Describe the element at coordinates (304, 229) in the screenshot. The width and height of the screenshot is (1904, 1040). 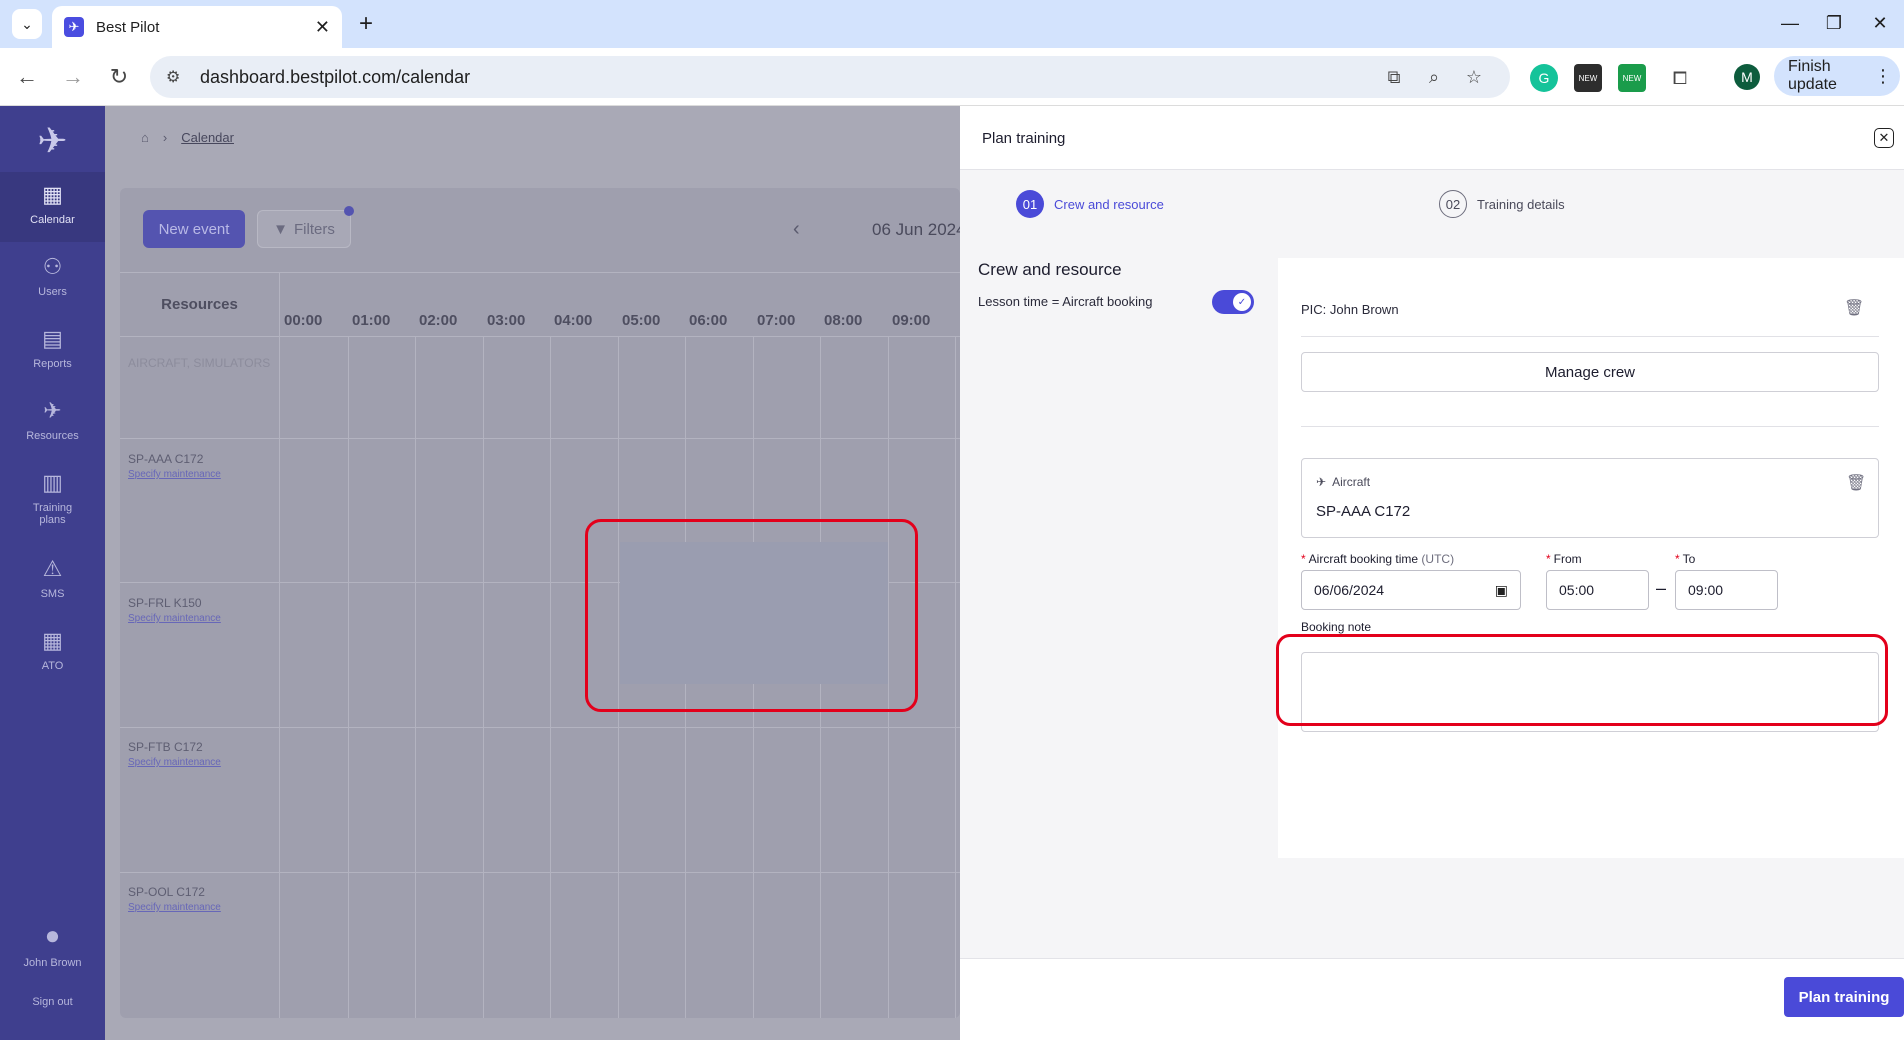
I see `filters-button: ▼ Filters` at that location.